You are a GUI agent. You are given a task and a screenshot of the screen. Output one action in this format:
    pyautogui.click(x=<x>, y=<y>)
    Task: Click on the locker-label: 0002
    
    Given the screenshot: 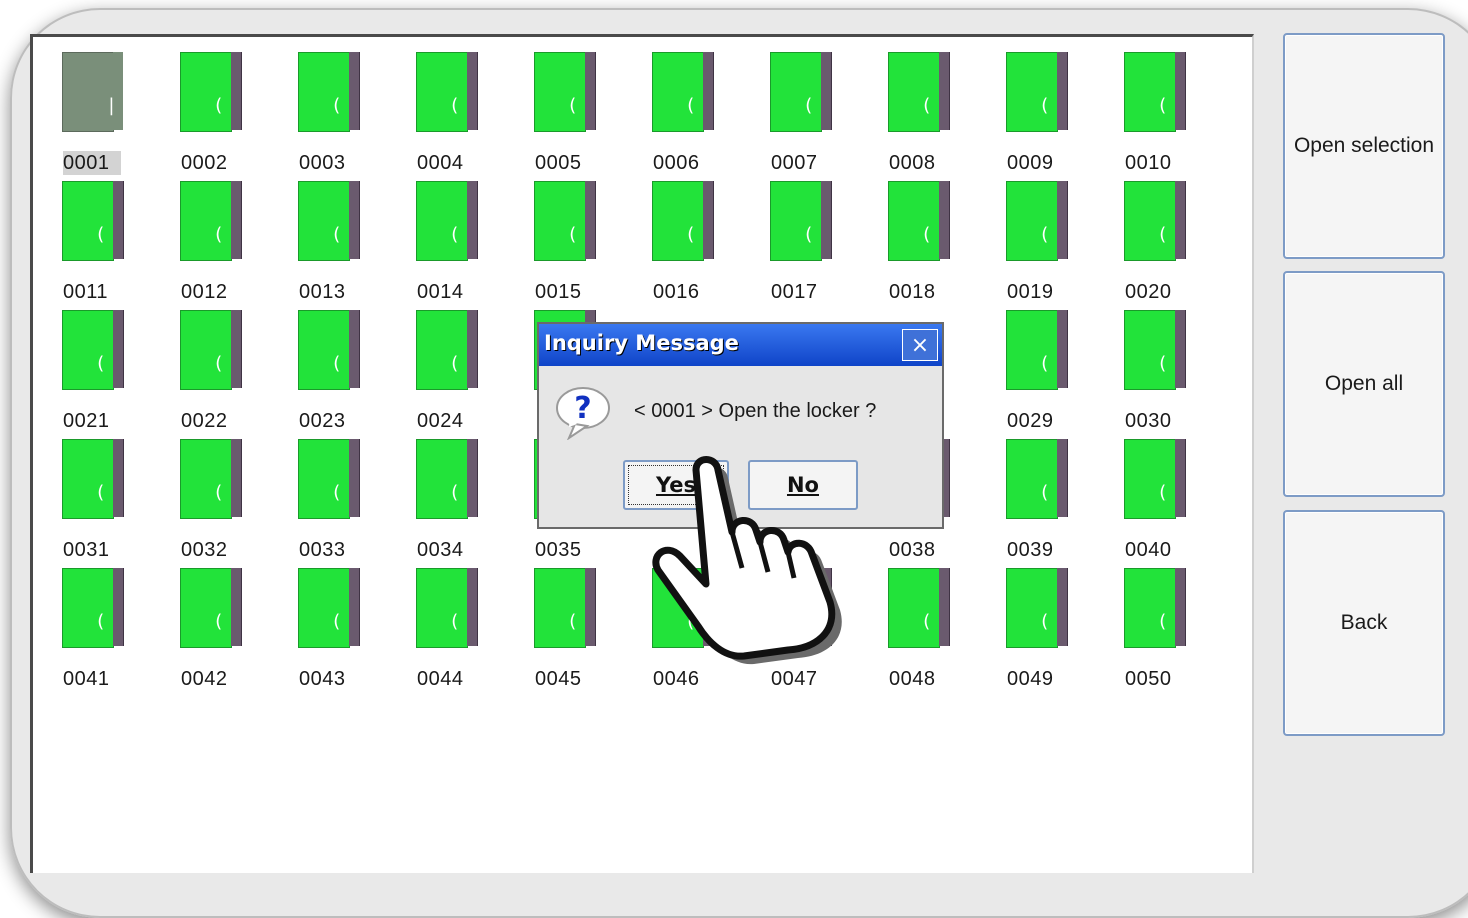 What is the action you would take?
    pyautogui.click(x=216, y=163)
    